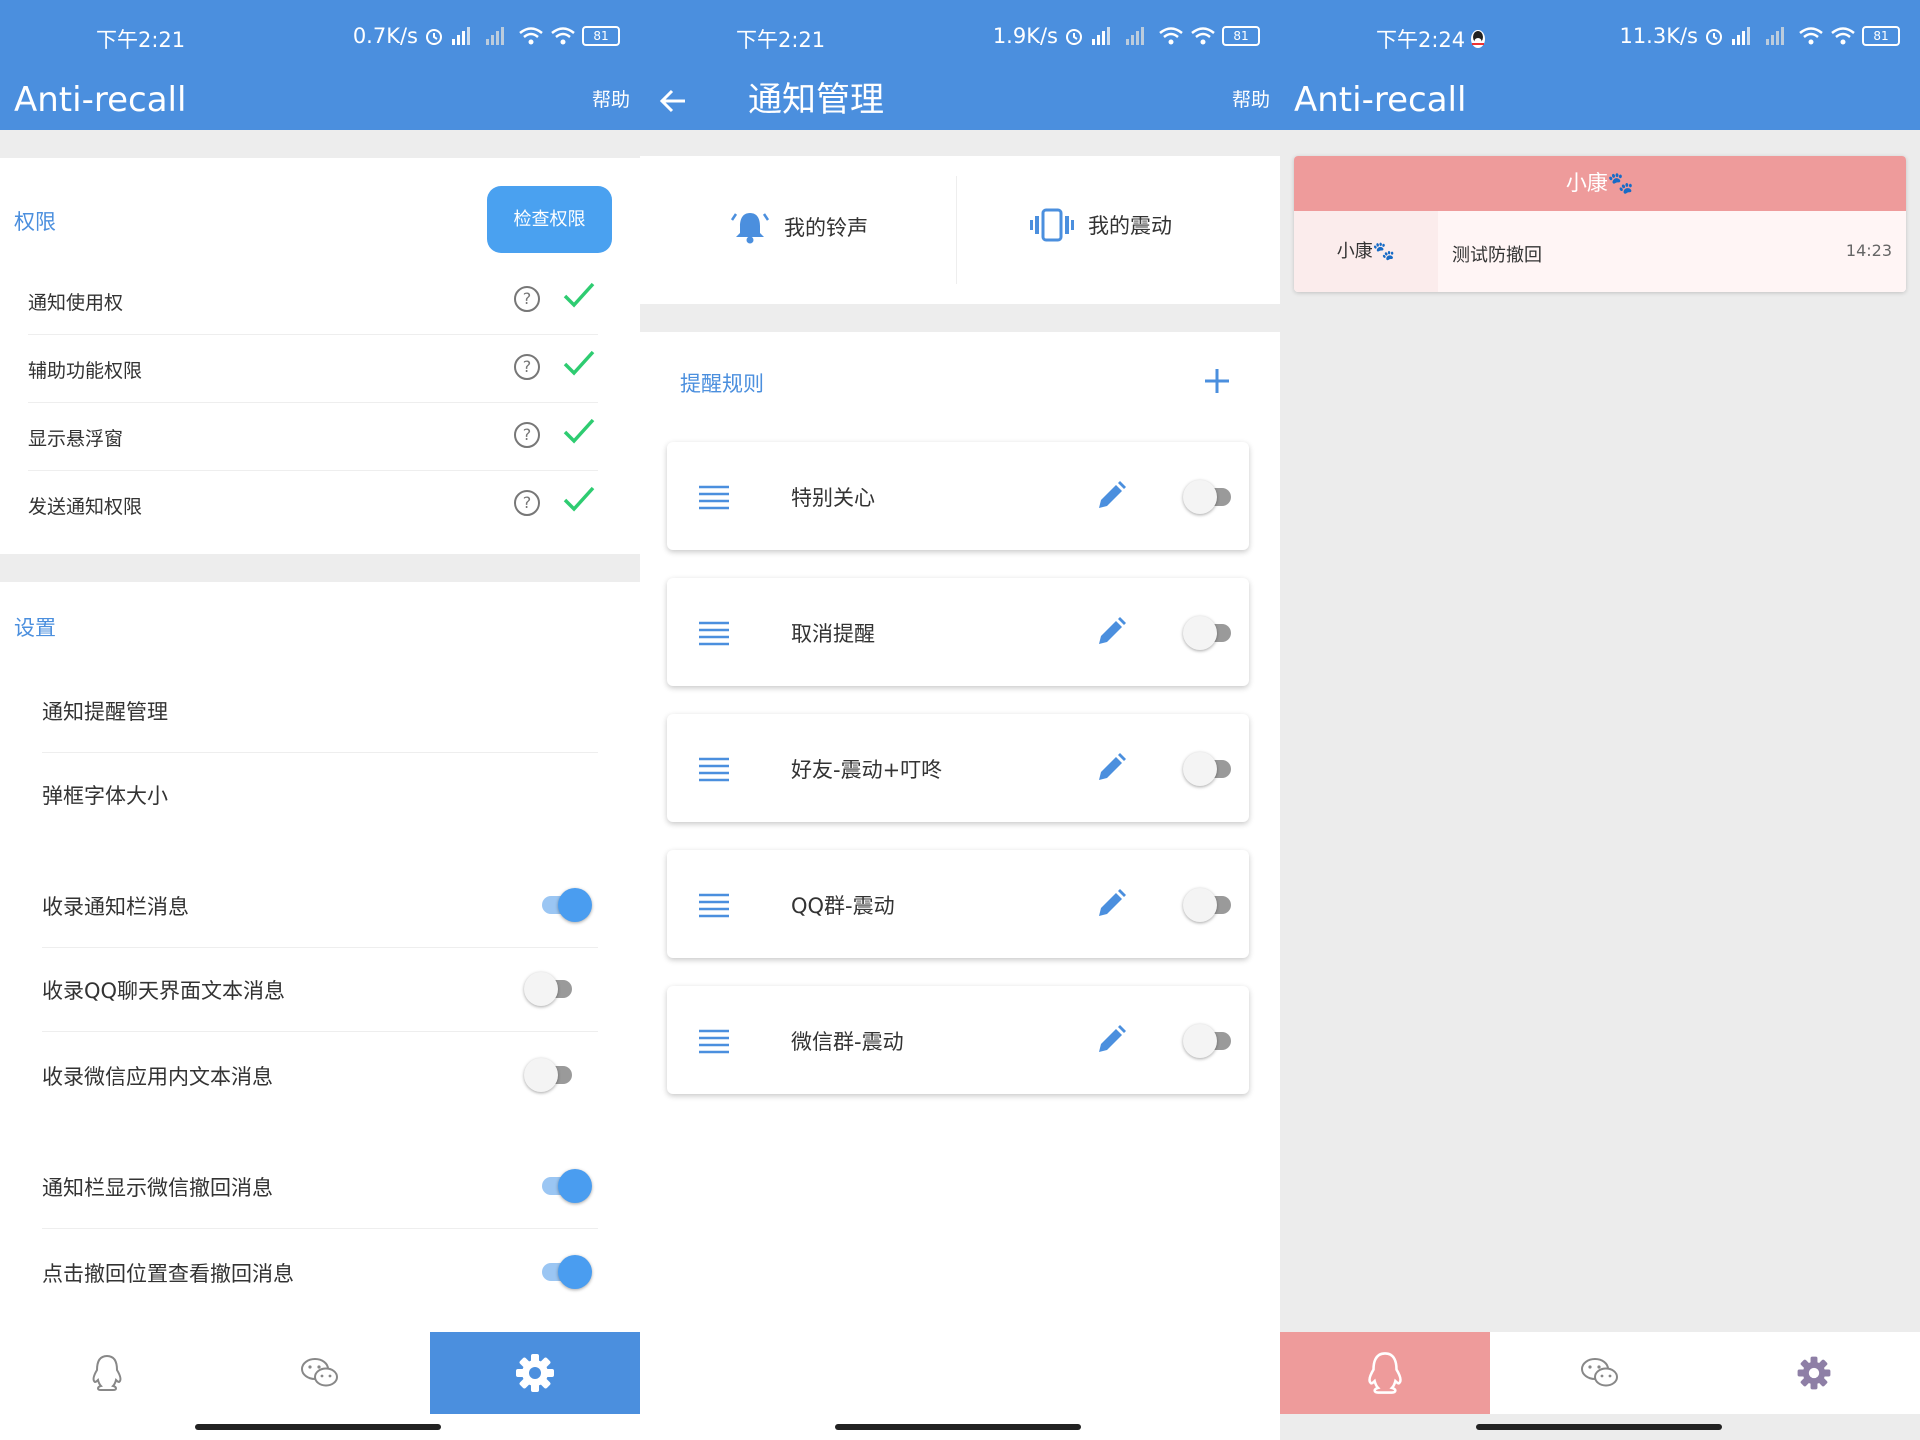 The height and width of the screenshot is (1440, 1920). What do you see at coordinates (313, 300) in the screenshot?
I see `permission-row: 通知使用权 ?` at bounding box center [313, 300].